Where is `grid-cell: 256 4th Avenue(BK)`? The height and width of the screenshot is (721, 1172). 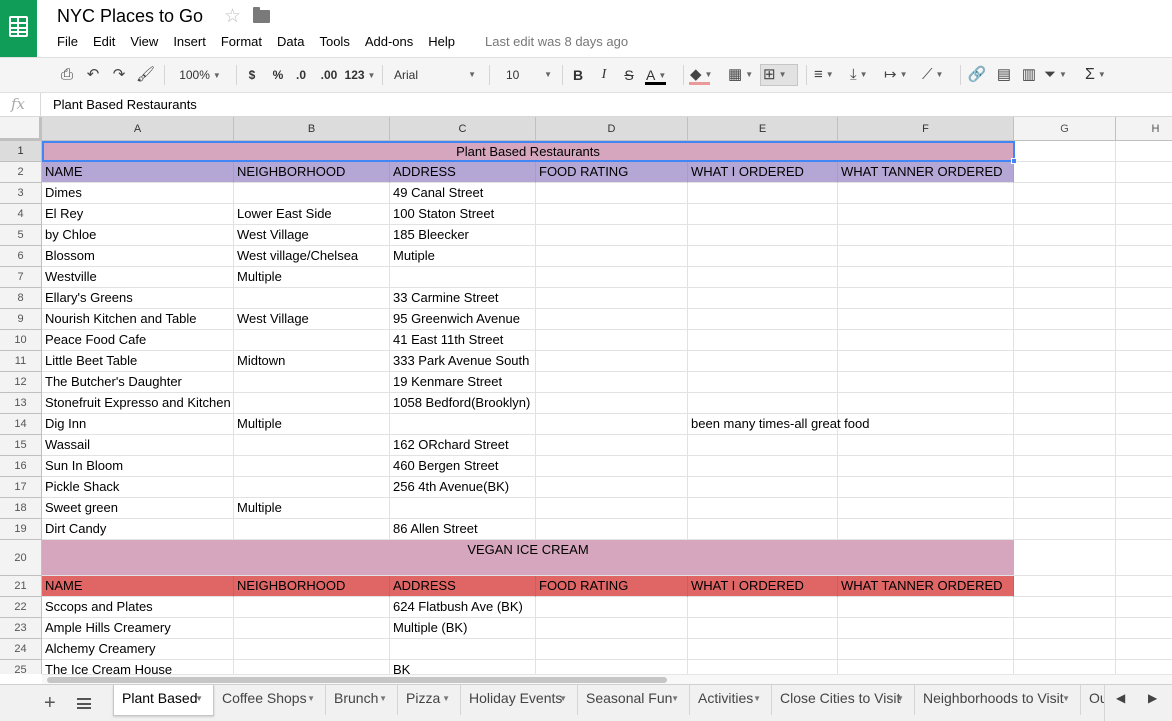 grid-cell: 256 4th Avenue(BK) is located at coordinates (463, 487).